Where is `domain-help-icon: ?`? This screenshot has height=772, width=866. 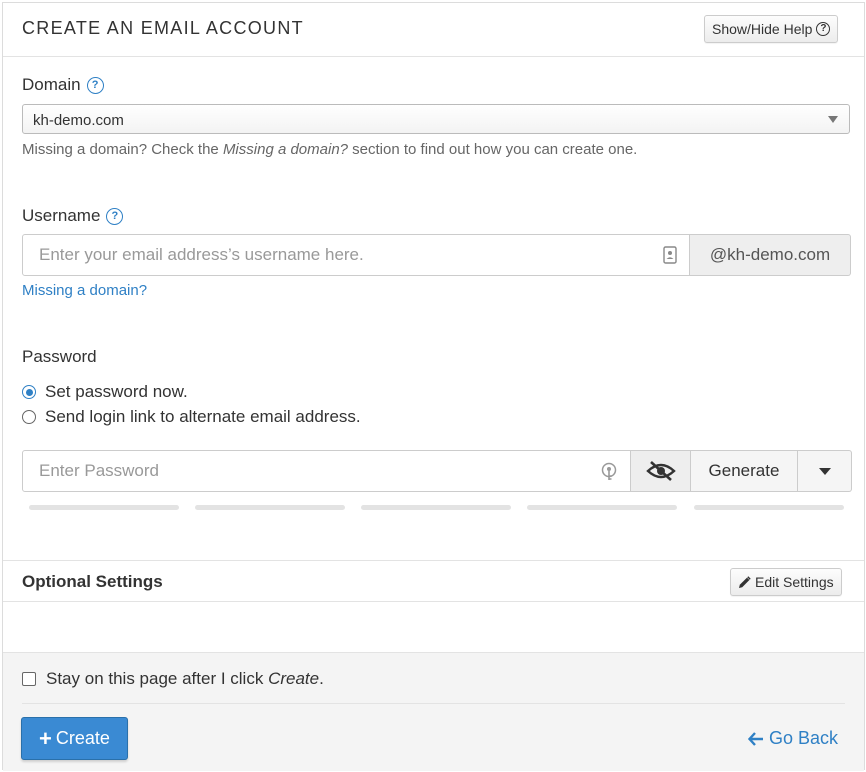
domain-help-icon: ? is located at coordinates (95, 85).